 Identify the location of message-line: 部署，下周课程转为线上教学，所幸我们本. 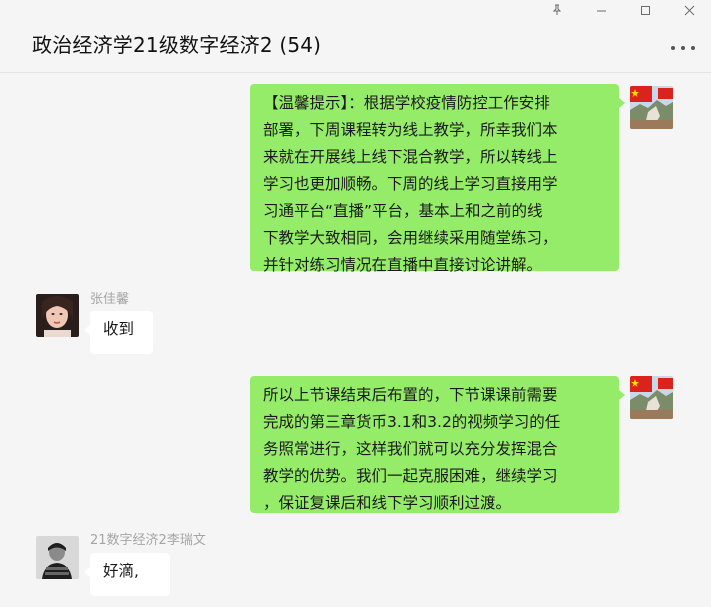
(410, 130).